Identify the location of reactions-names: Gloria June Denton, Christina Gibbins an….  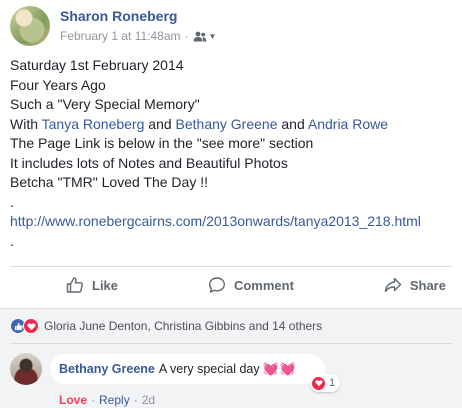
(183, 326).